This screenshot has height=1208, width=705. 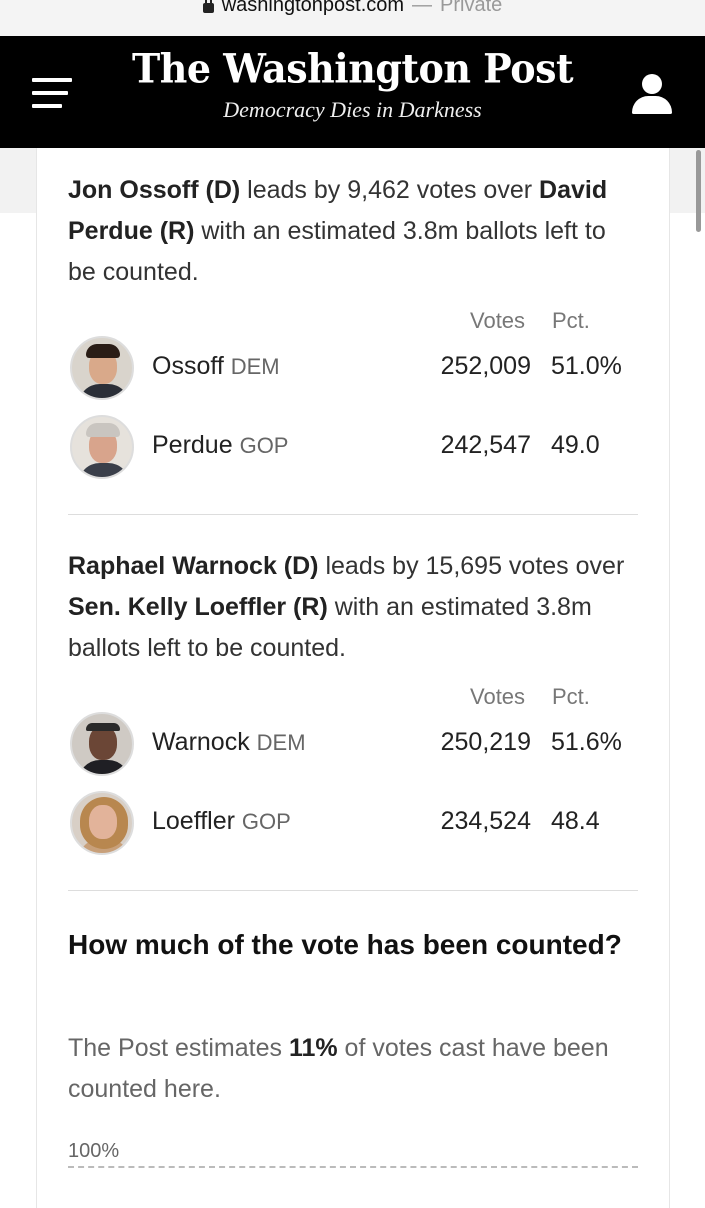 I want to click on leader-name: Jon Ossoff (D), so click(x=154, y=190).